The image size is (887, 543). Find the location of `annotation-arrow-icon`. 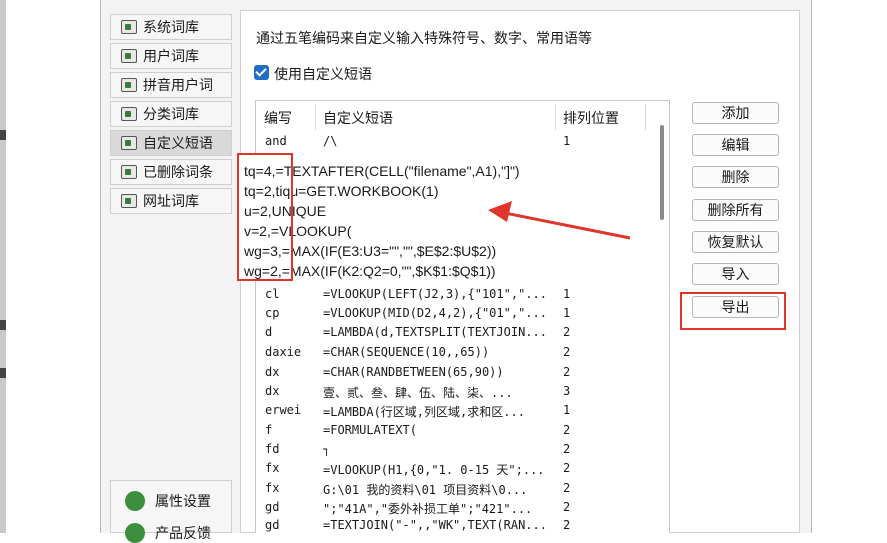

annotation-arrow-icon is located at coordinates (559, 220).